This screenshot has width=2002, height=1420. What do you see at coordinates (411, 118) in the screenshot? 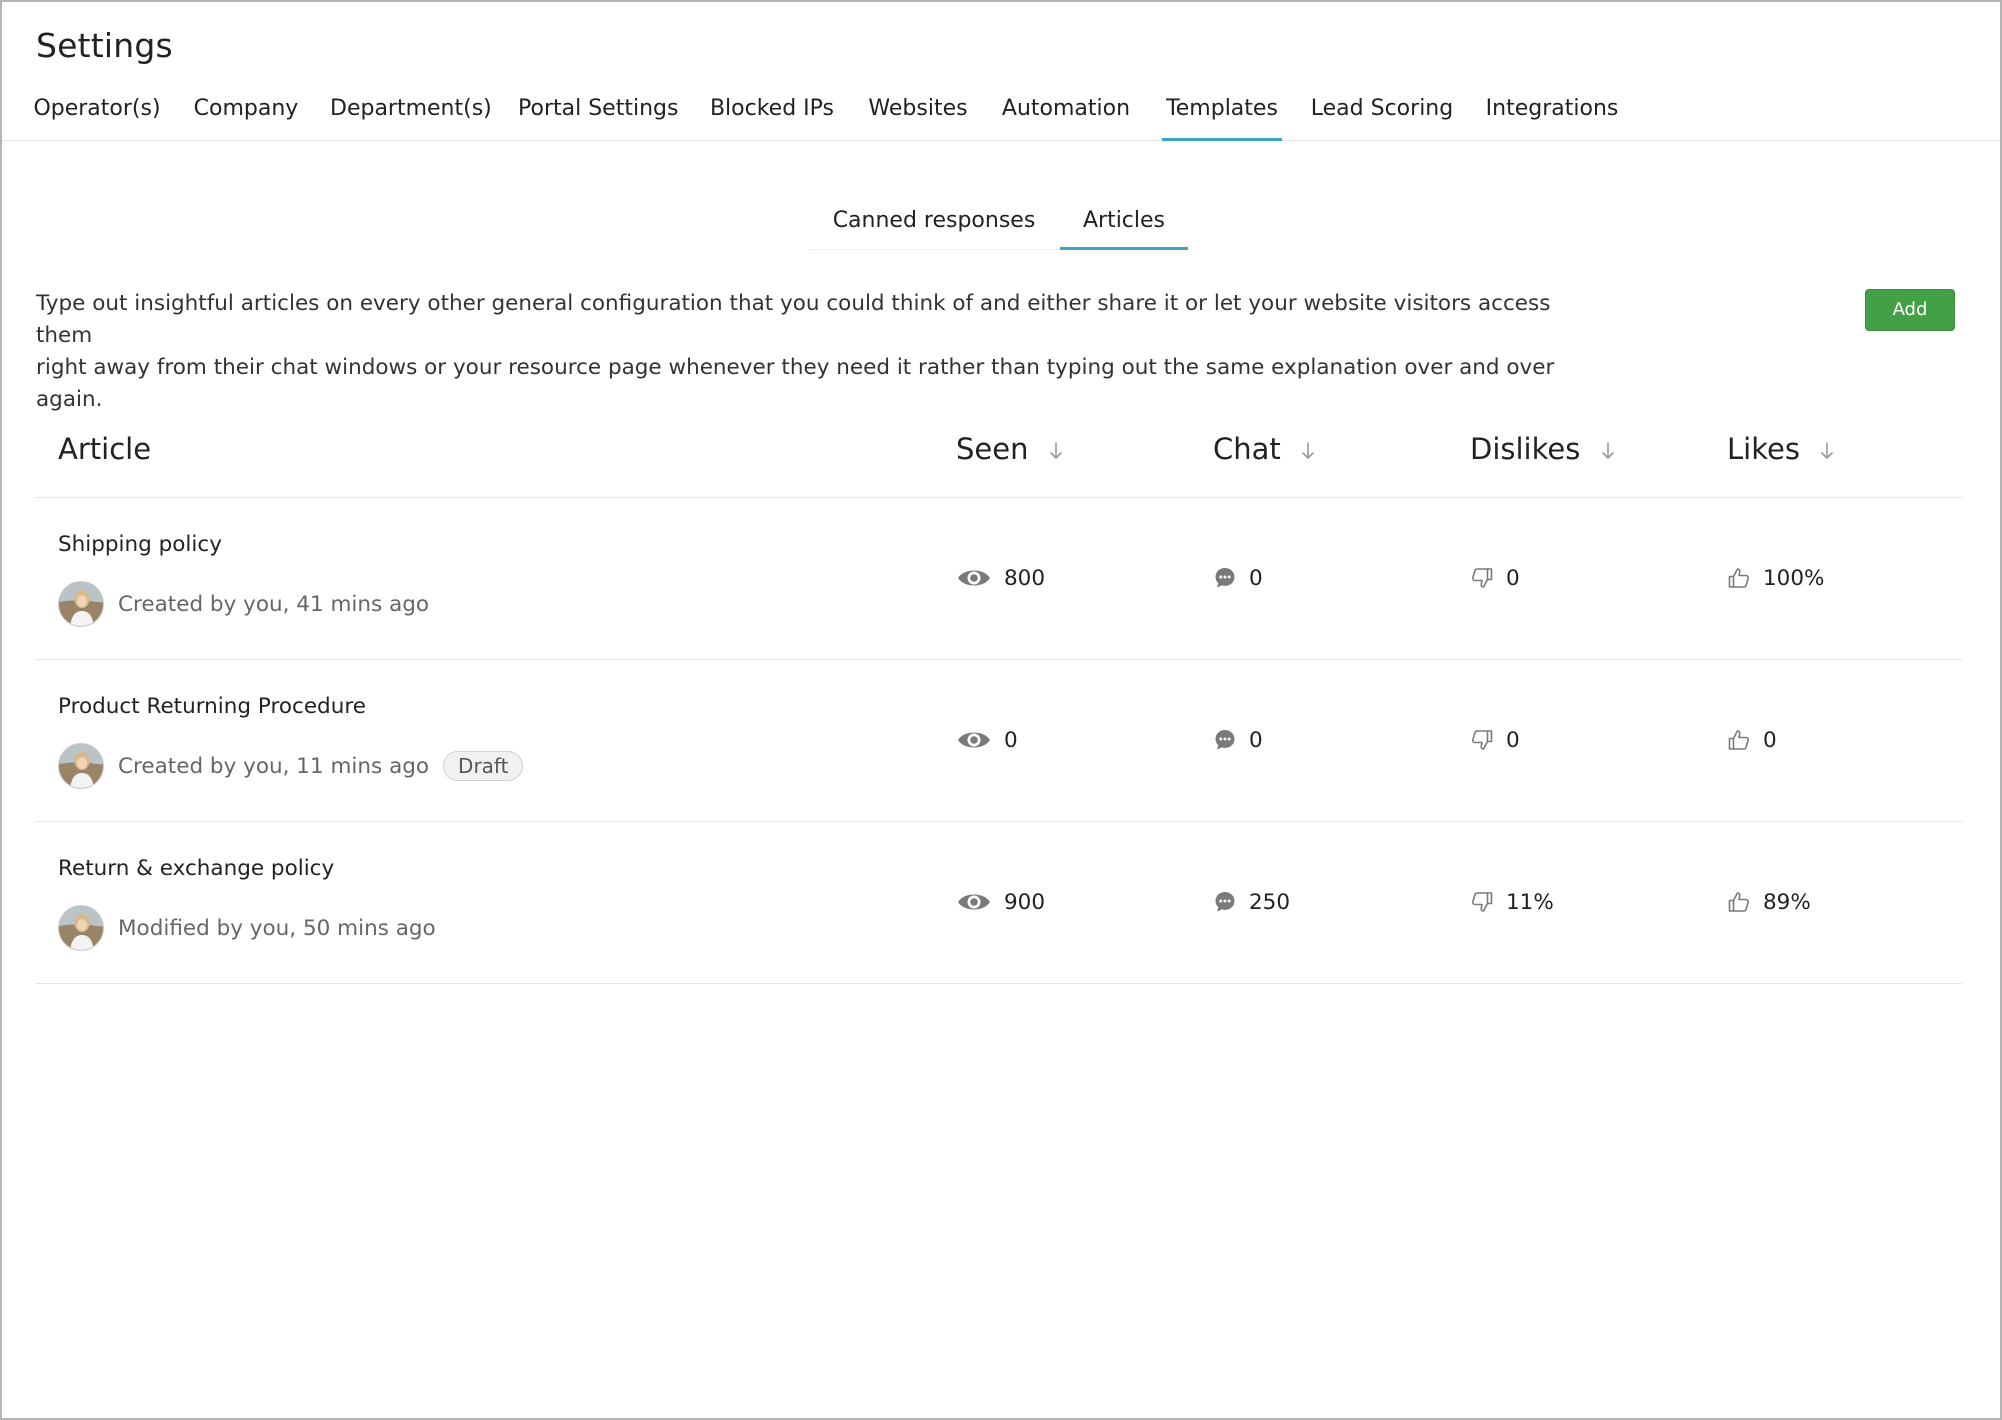
I see `tab-departments: Department(s)` at bounding box center [411, 118].